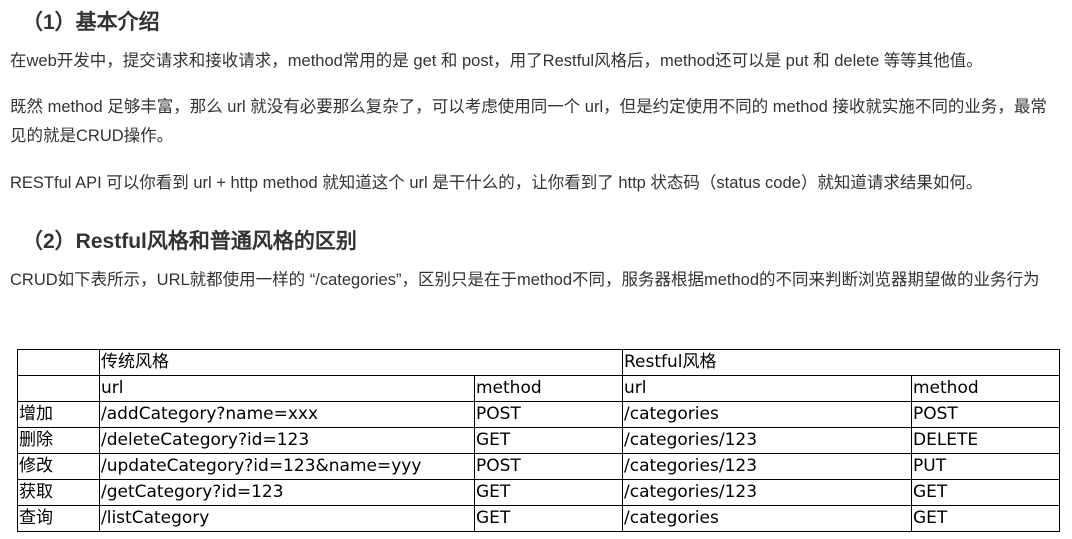  I want to click on table-cell: /addCategory?name=xxx, so click(287, 414).